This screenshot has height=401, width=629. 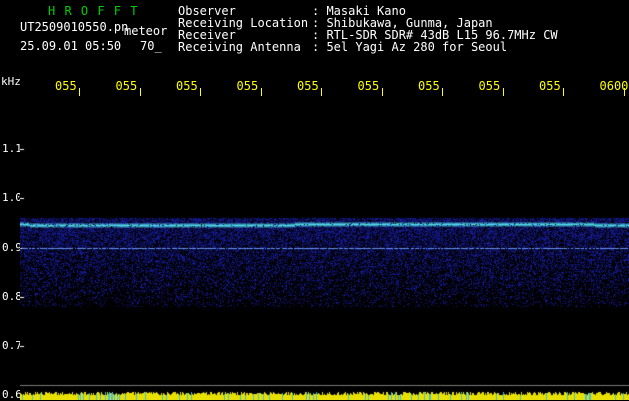 I want to click on filename-label: UT2509010550.pn, so click(x=74, y=27).